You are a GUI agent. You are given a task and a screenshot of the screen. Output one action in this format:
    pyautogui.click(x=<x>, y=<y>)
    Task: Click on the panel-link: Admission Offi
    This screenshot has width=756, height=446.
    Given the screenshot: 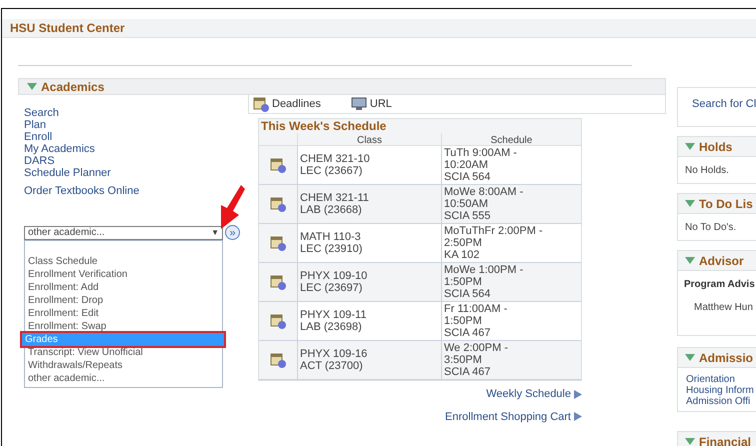 What is the action you would take?
    pyautogui.click(x=718, y=401)
    